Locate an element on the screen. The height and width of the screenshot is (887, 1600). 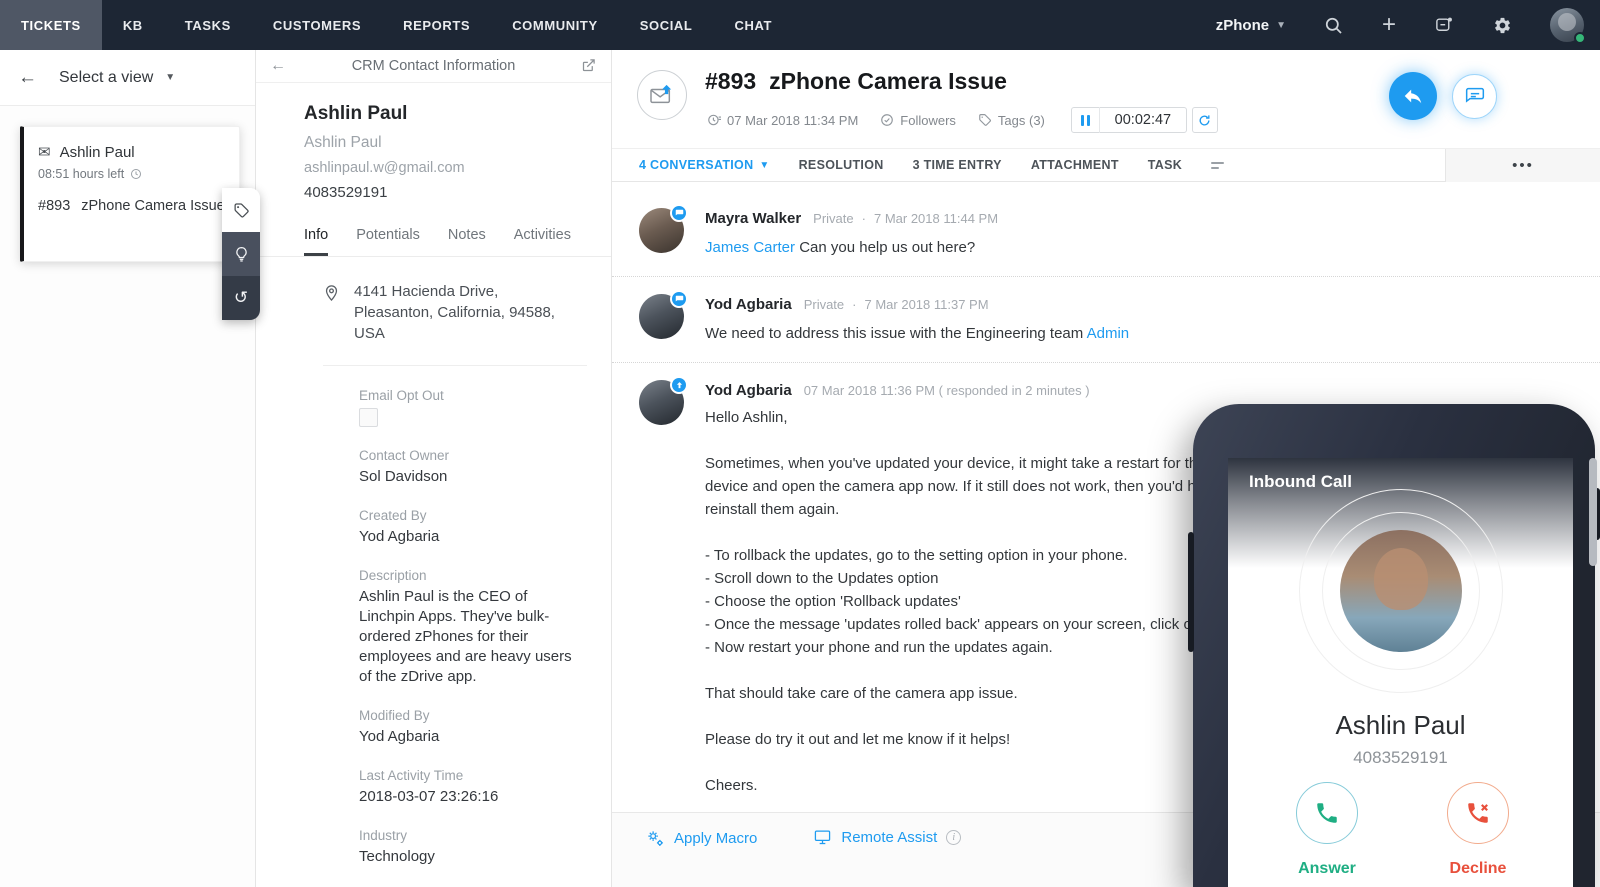
answer-label: Answer is located at coordinates (1327, 868).